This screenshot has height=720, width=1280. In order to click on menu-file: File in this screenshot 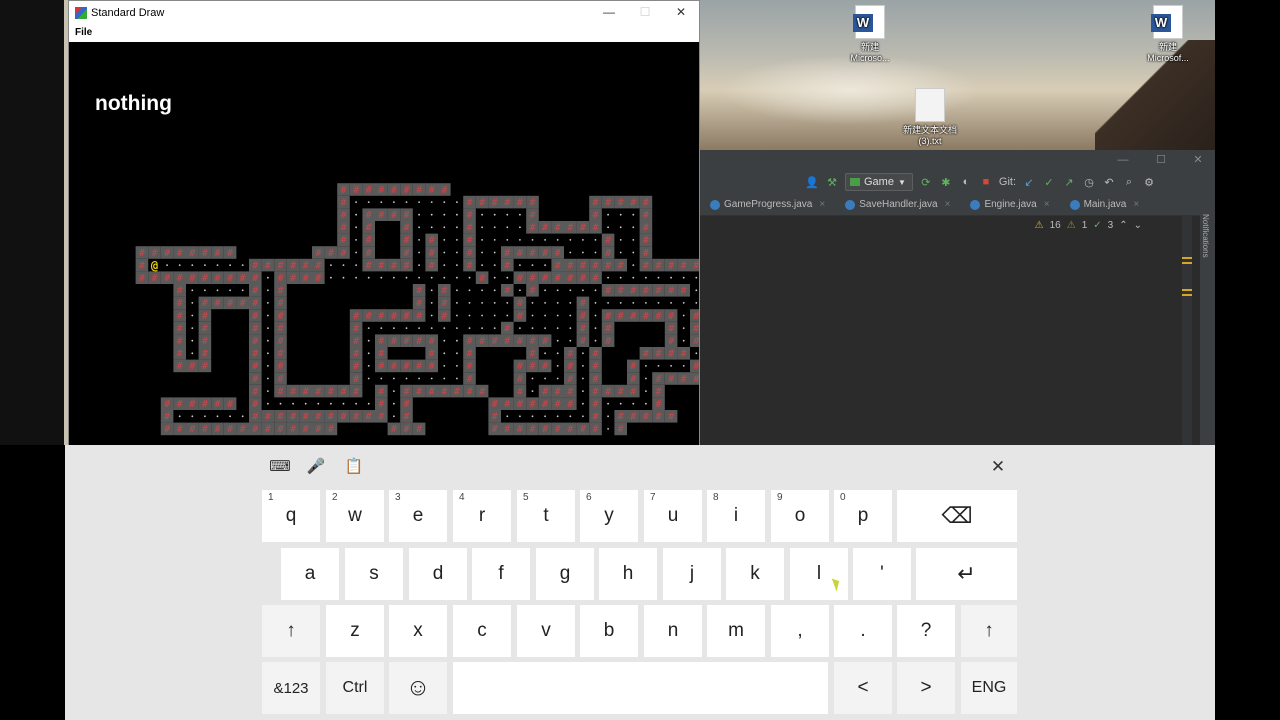, I will do `click(83, 32)`.